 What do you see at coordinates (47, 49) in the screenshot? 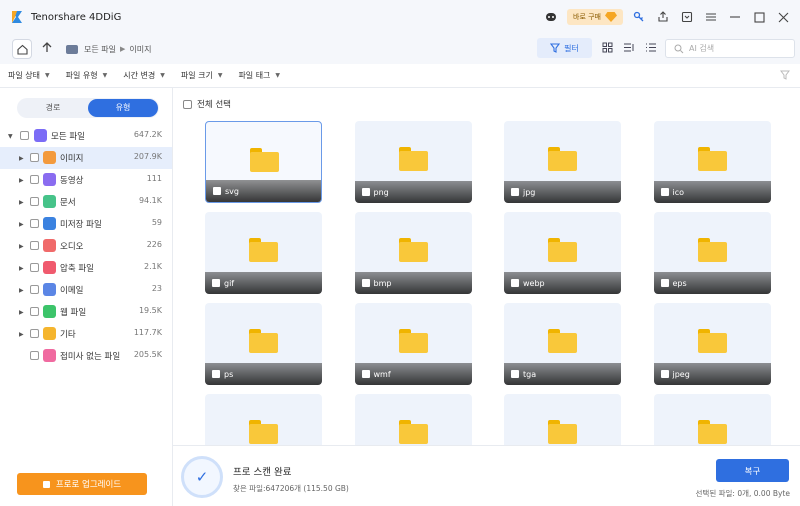
I see `up-arrow-icon` at bounding box center [47, 49].